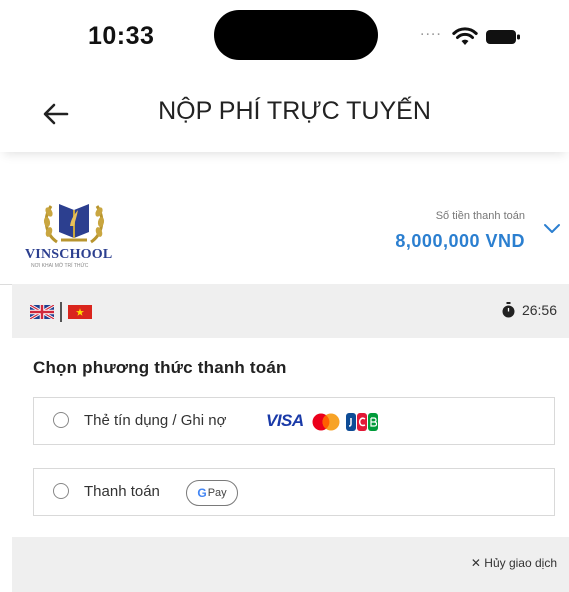  I want to click on merchant-name: VINSCHOOL, so click(69, 254).